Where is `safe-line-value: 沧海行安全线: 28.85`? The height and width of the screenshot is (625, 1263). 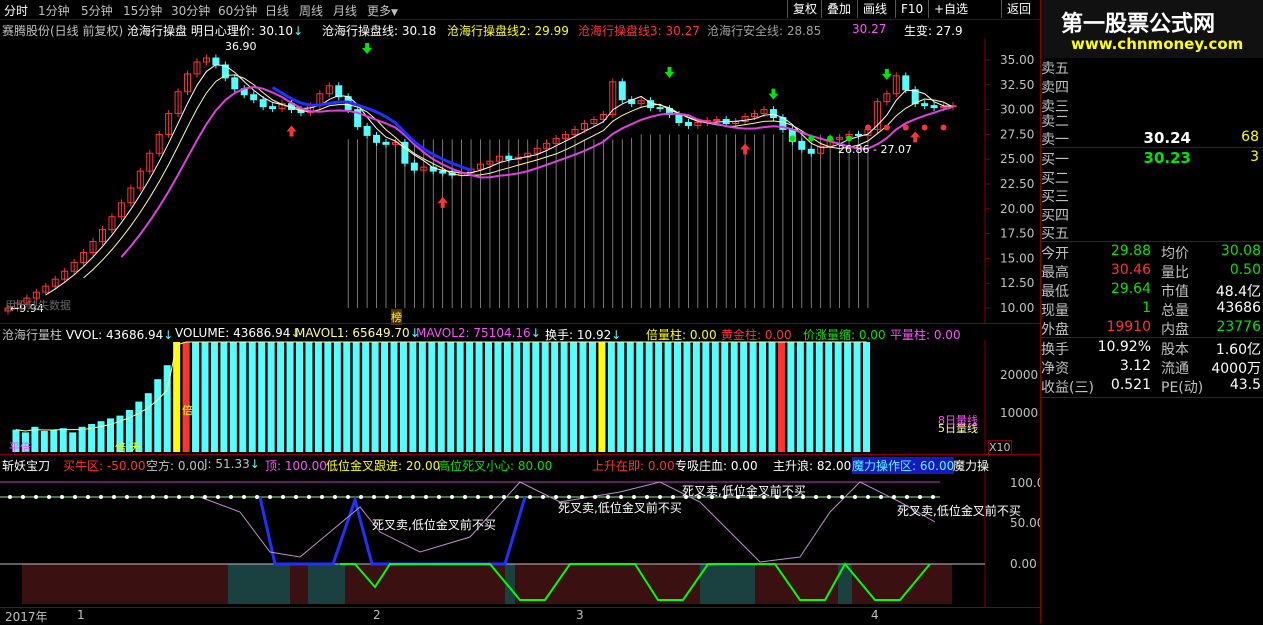 safe-line-value: 沧海行安全线: 28.85 is located at coordinates (764, 31).